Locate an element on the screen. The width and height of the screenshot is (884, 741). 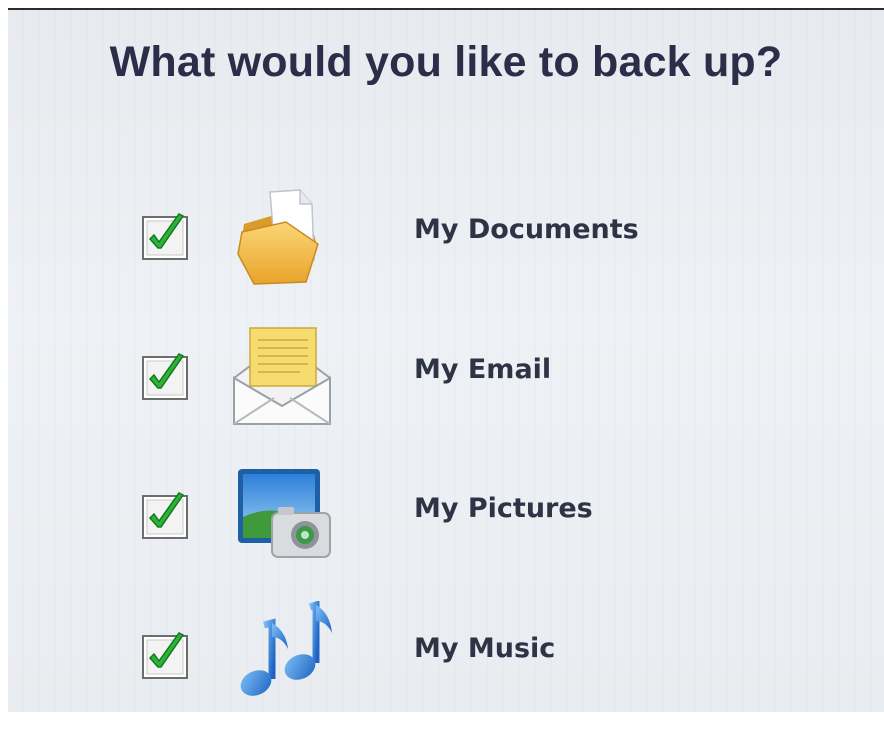
option-label: My Pictures is located at coordinates (503, 508).